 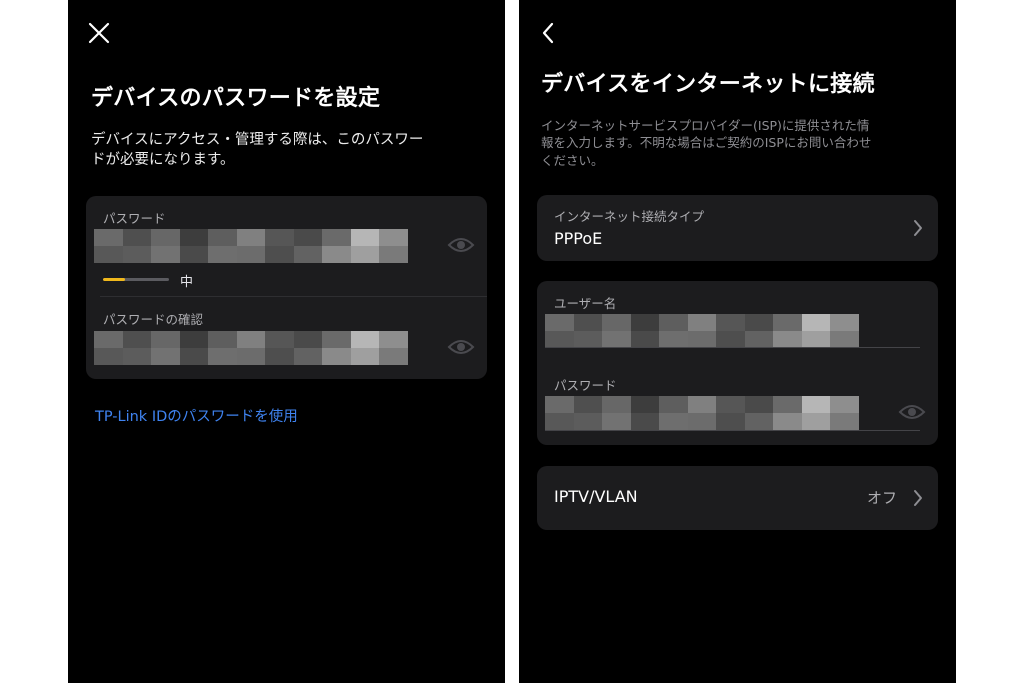 What do you see at coordinates (293, 296) in the screenshot?
I see `divider` at bounding box center [293, 296].